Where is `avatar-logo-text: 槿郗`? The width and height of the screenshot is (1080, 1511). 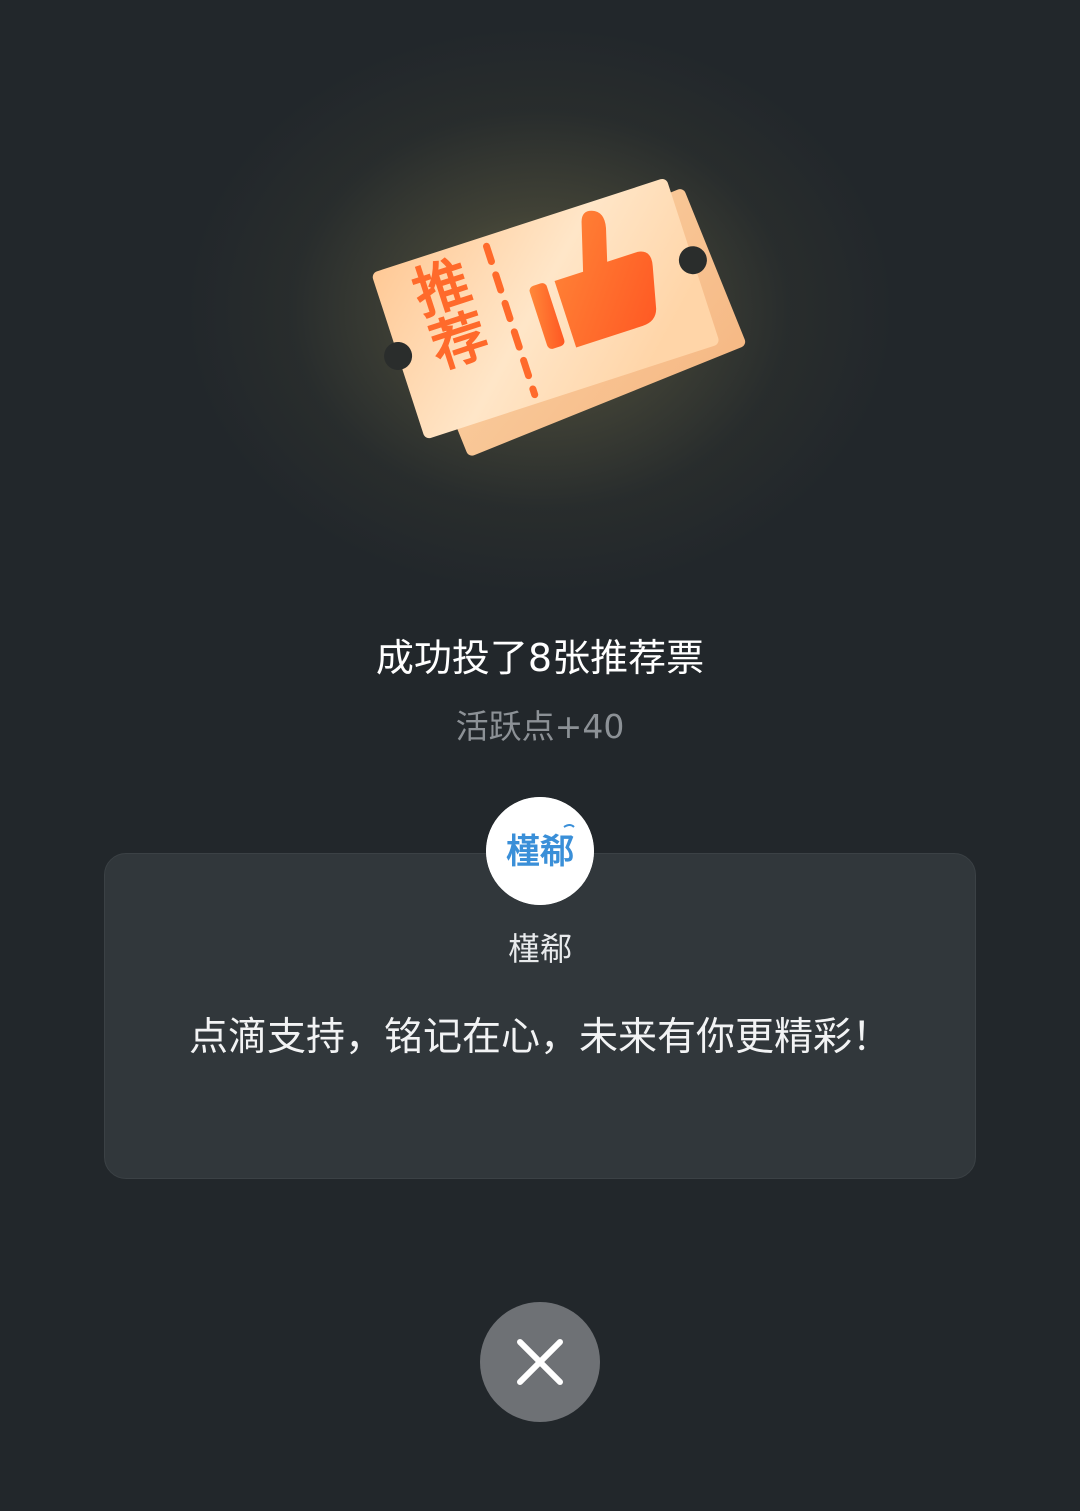 avatar-logo-text: 槿郗 is located at coordinates (540, 852).